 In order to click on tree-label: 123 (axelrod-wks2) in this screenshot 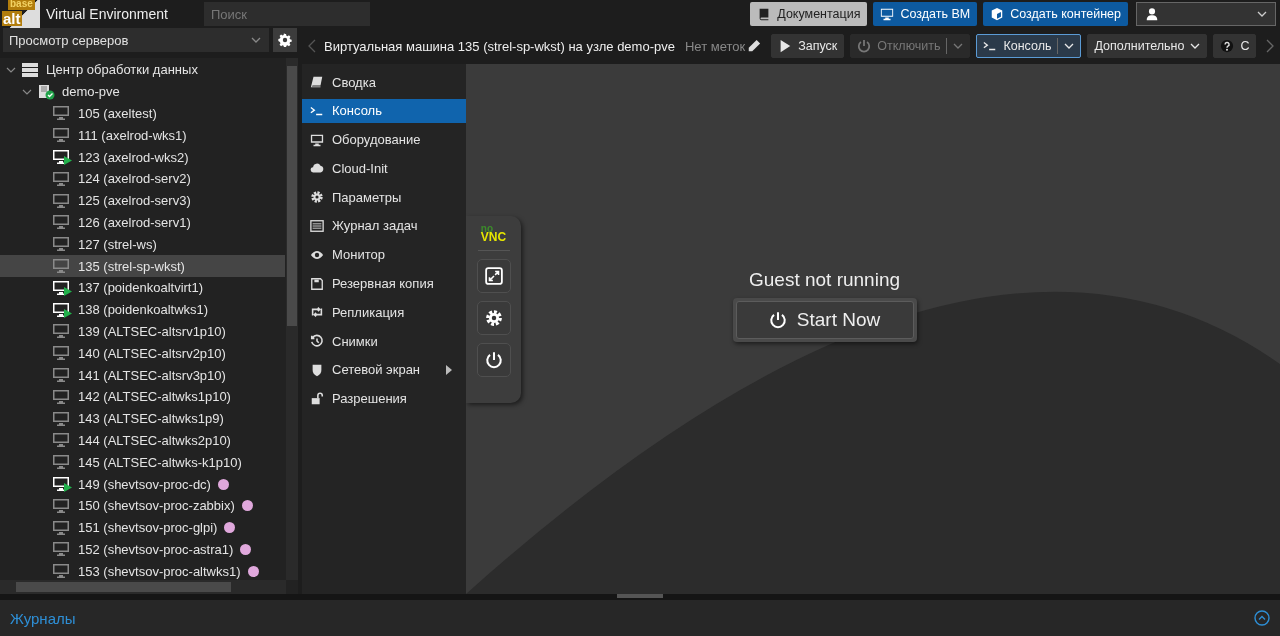, I will do `click(133, 157)`.